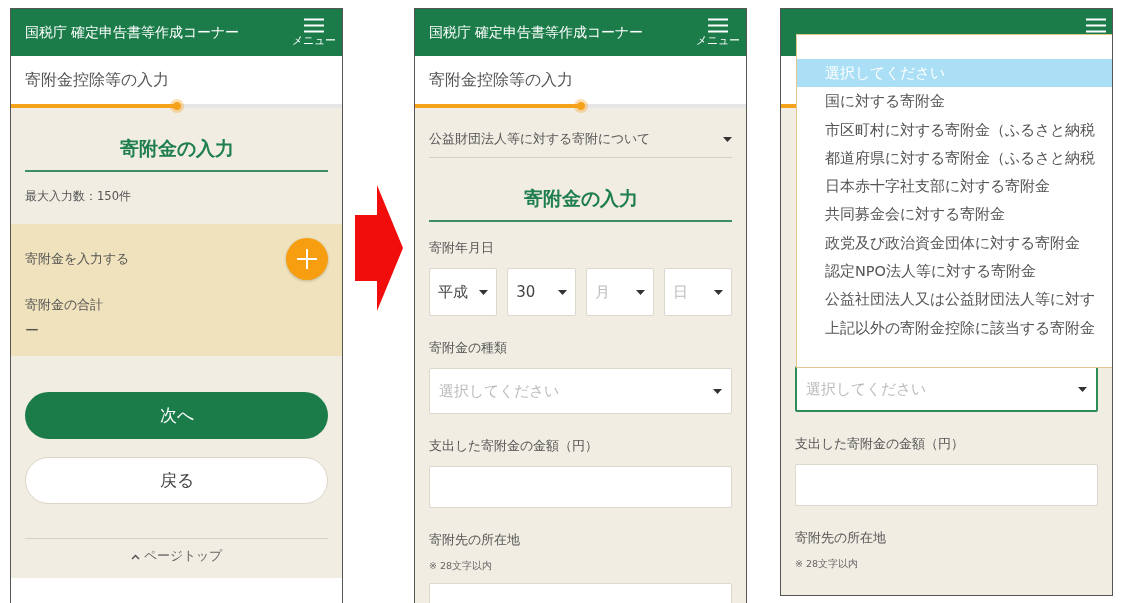 The image size is (1129, 603). I want to click on dropdown-option: 国に対する寄附金, so click(954, 101).